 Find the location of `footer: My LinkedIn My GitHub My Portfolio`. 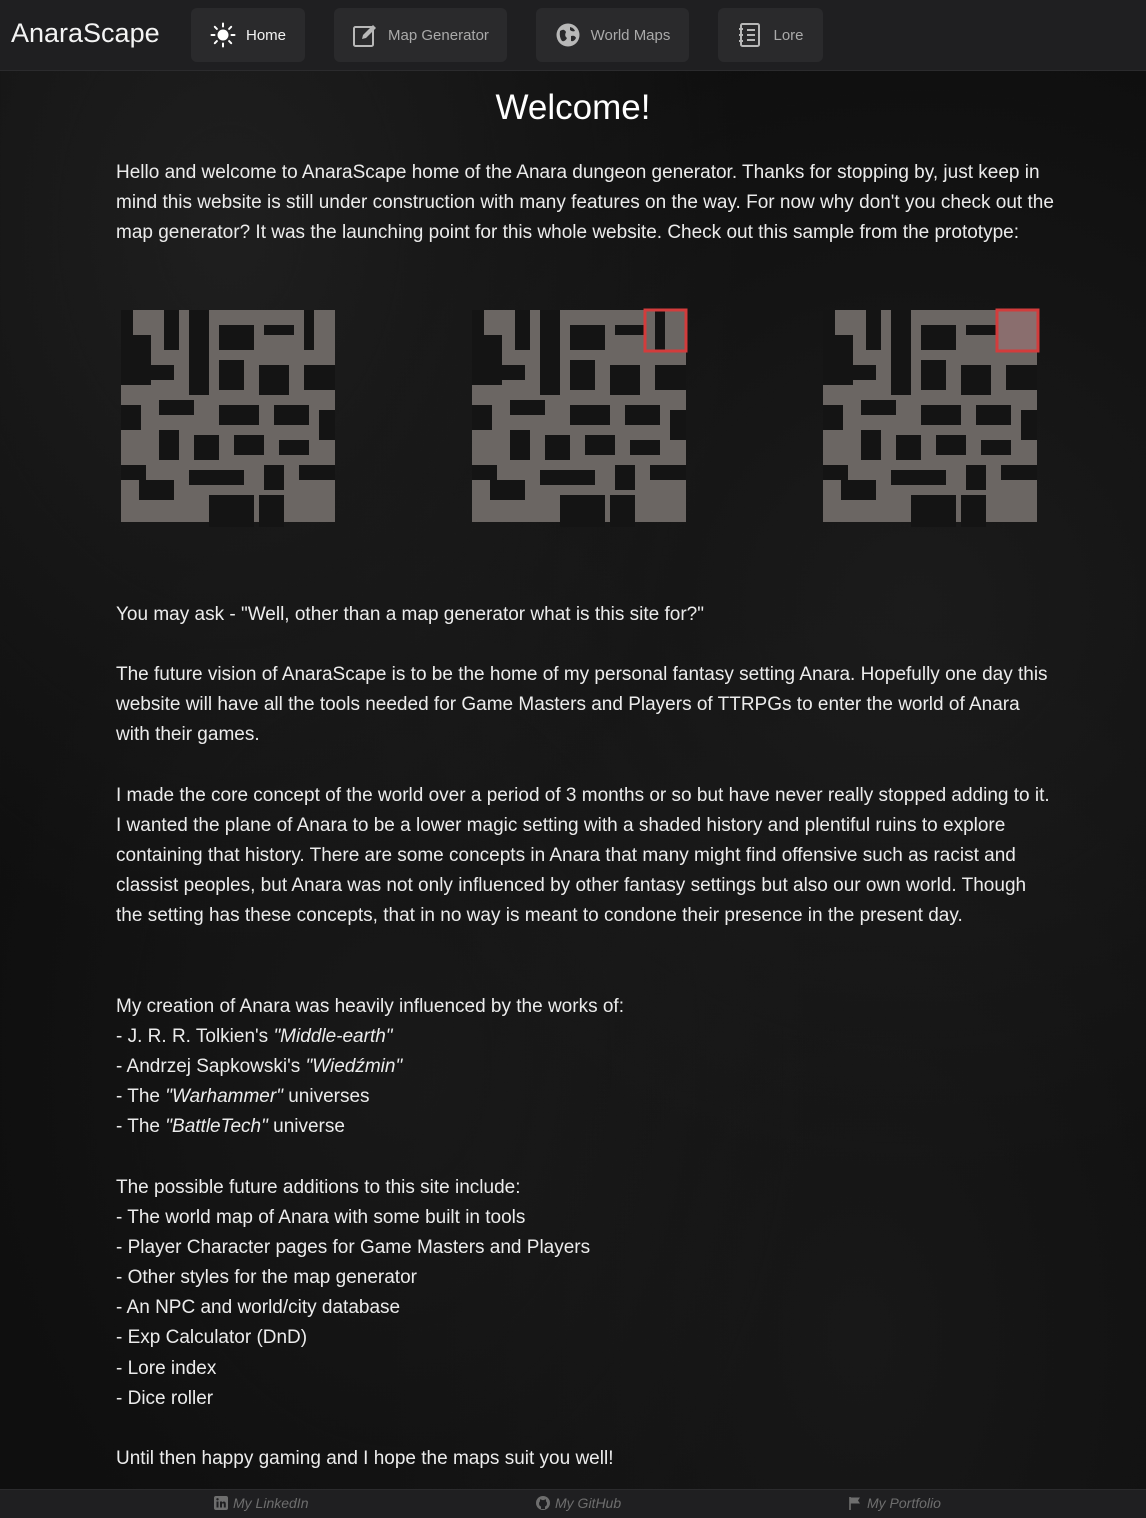

footer: My LinkedIn My GitHub My Portfolio is located at coordinates (573, 1503).